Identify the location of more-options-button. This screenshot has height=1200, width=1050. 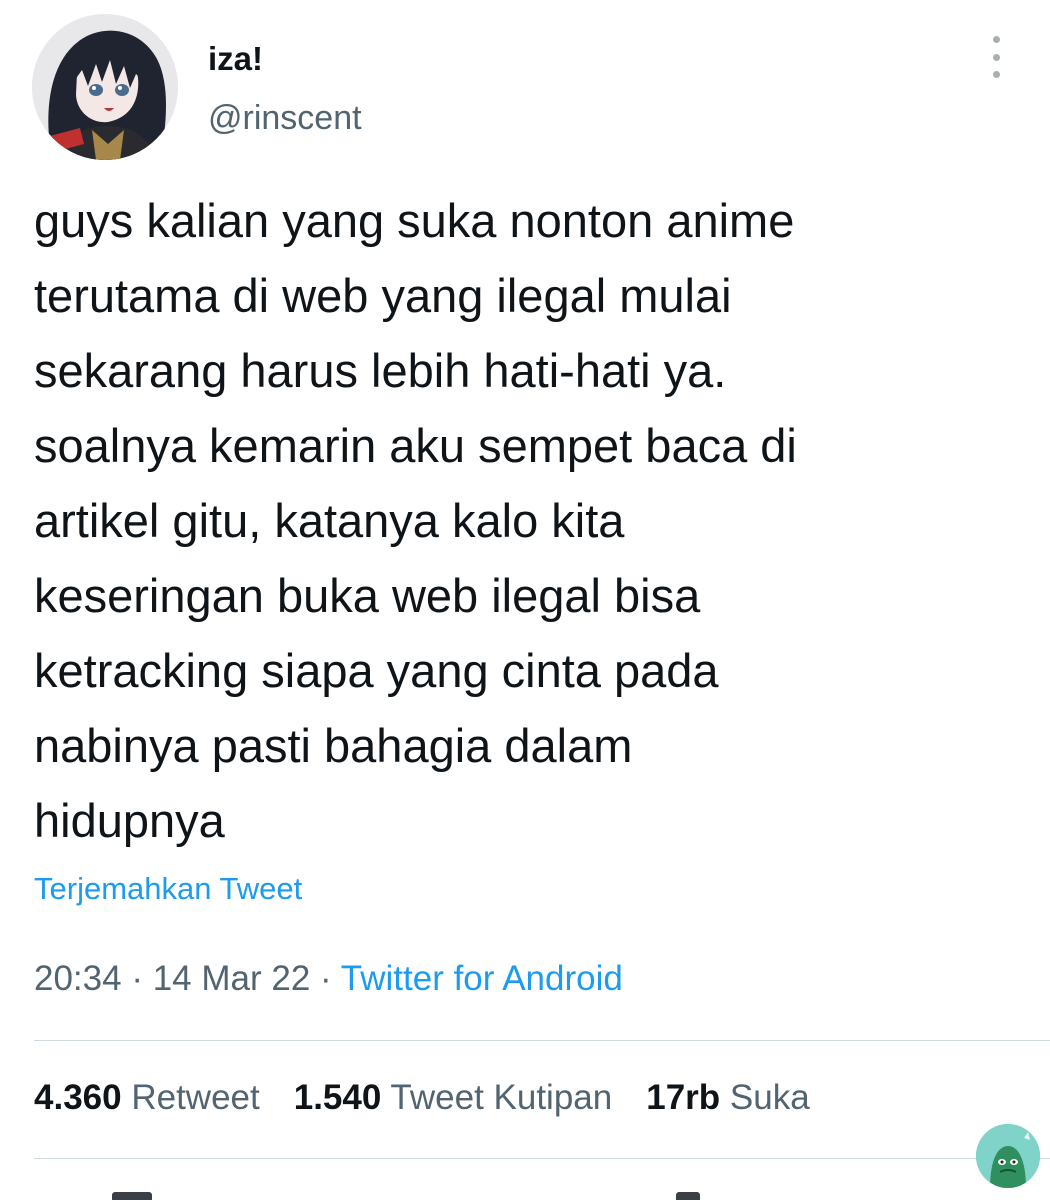
(996, 57).